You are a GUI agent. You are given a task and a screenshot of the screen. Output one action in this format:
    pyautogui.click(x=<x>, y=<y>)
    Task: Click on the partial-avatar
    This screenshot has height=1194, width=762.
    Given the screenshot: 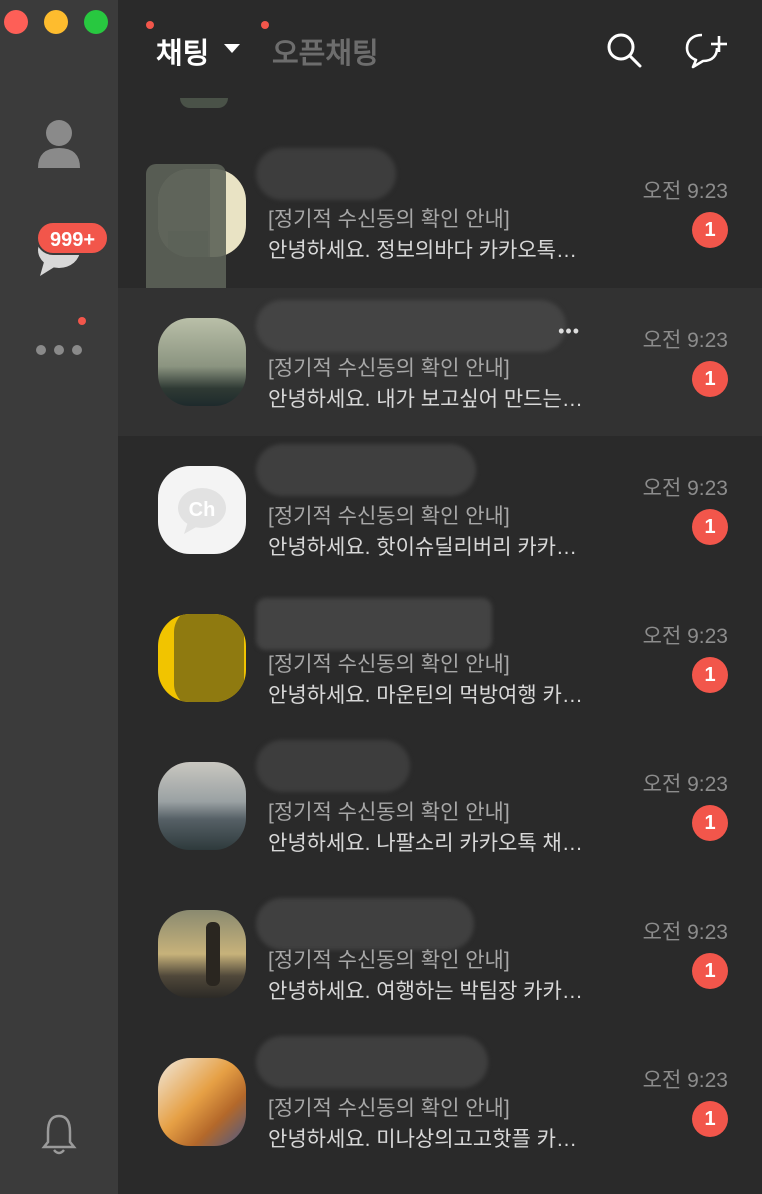 What is the action you would take?
    pyautogui.click(x=204, y=103)
    